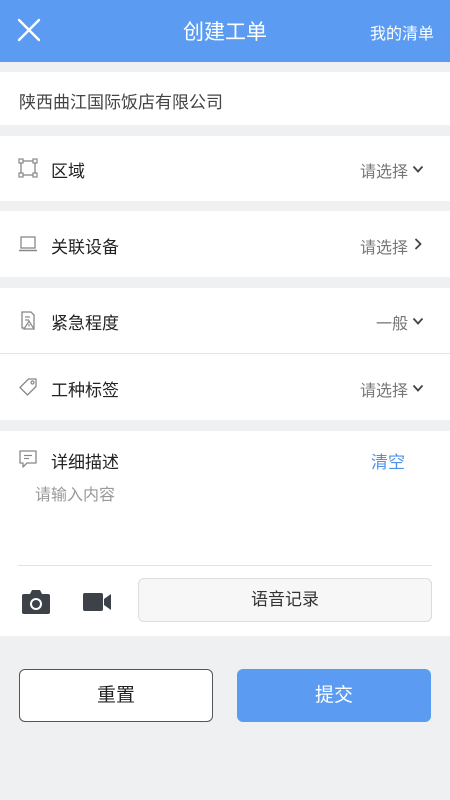 This screenshot has height=800, width=450. I want to click on video-camera-icon, so click(97, 602).